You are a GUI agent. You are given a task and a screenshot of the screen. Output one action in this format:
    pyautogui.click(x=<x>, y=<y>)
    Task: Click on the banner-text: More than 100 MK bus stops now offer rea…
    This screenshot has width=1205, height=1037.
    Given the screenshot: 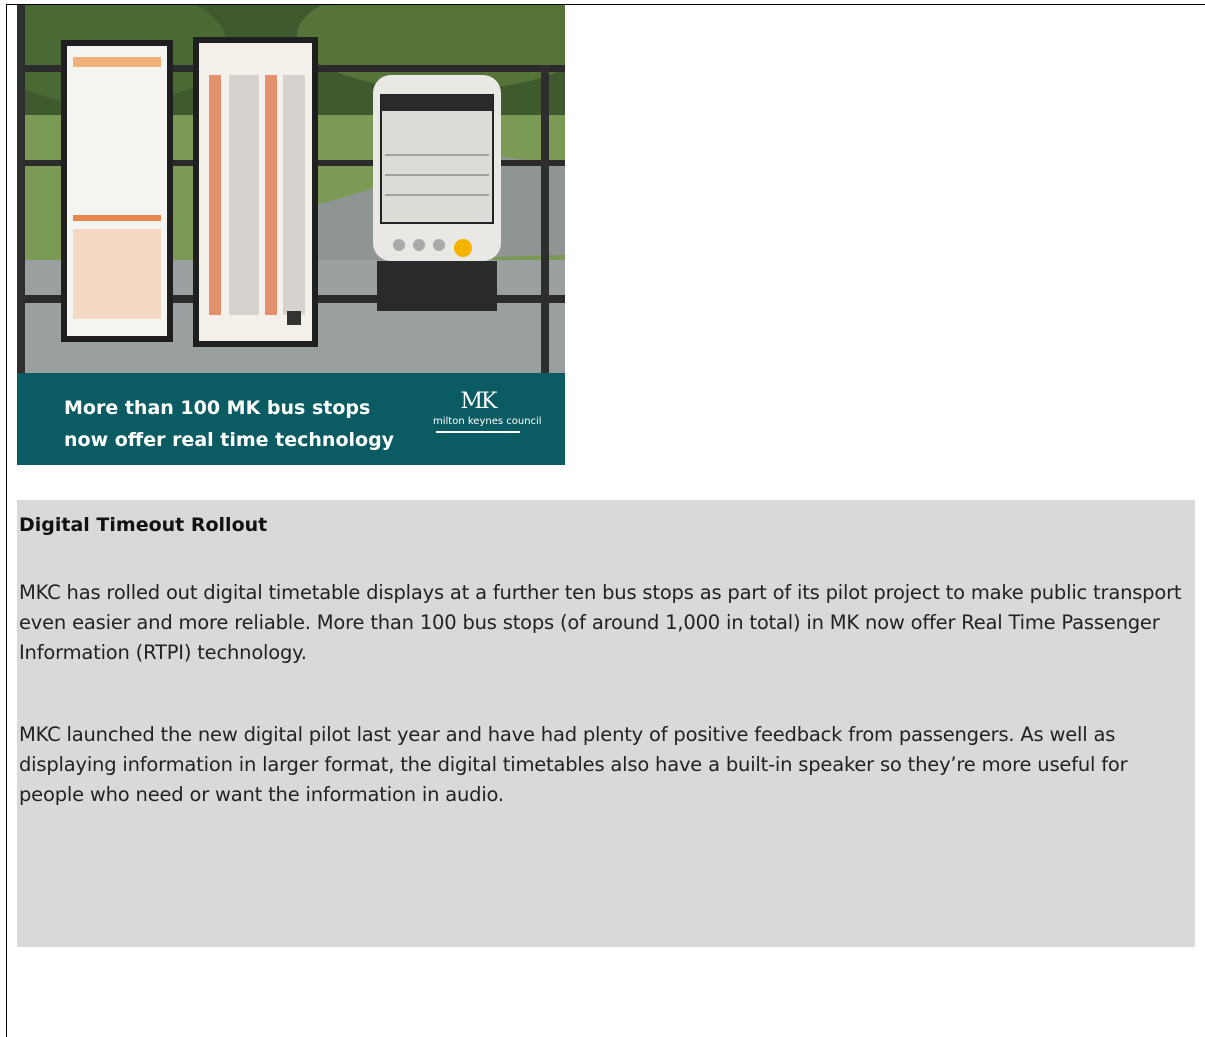 What is the action you would take?
    pyautogui.click(x=229, y=424)
    